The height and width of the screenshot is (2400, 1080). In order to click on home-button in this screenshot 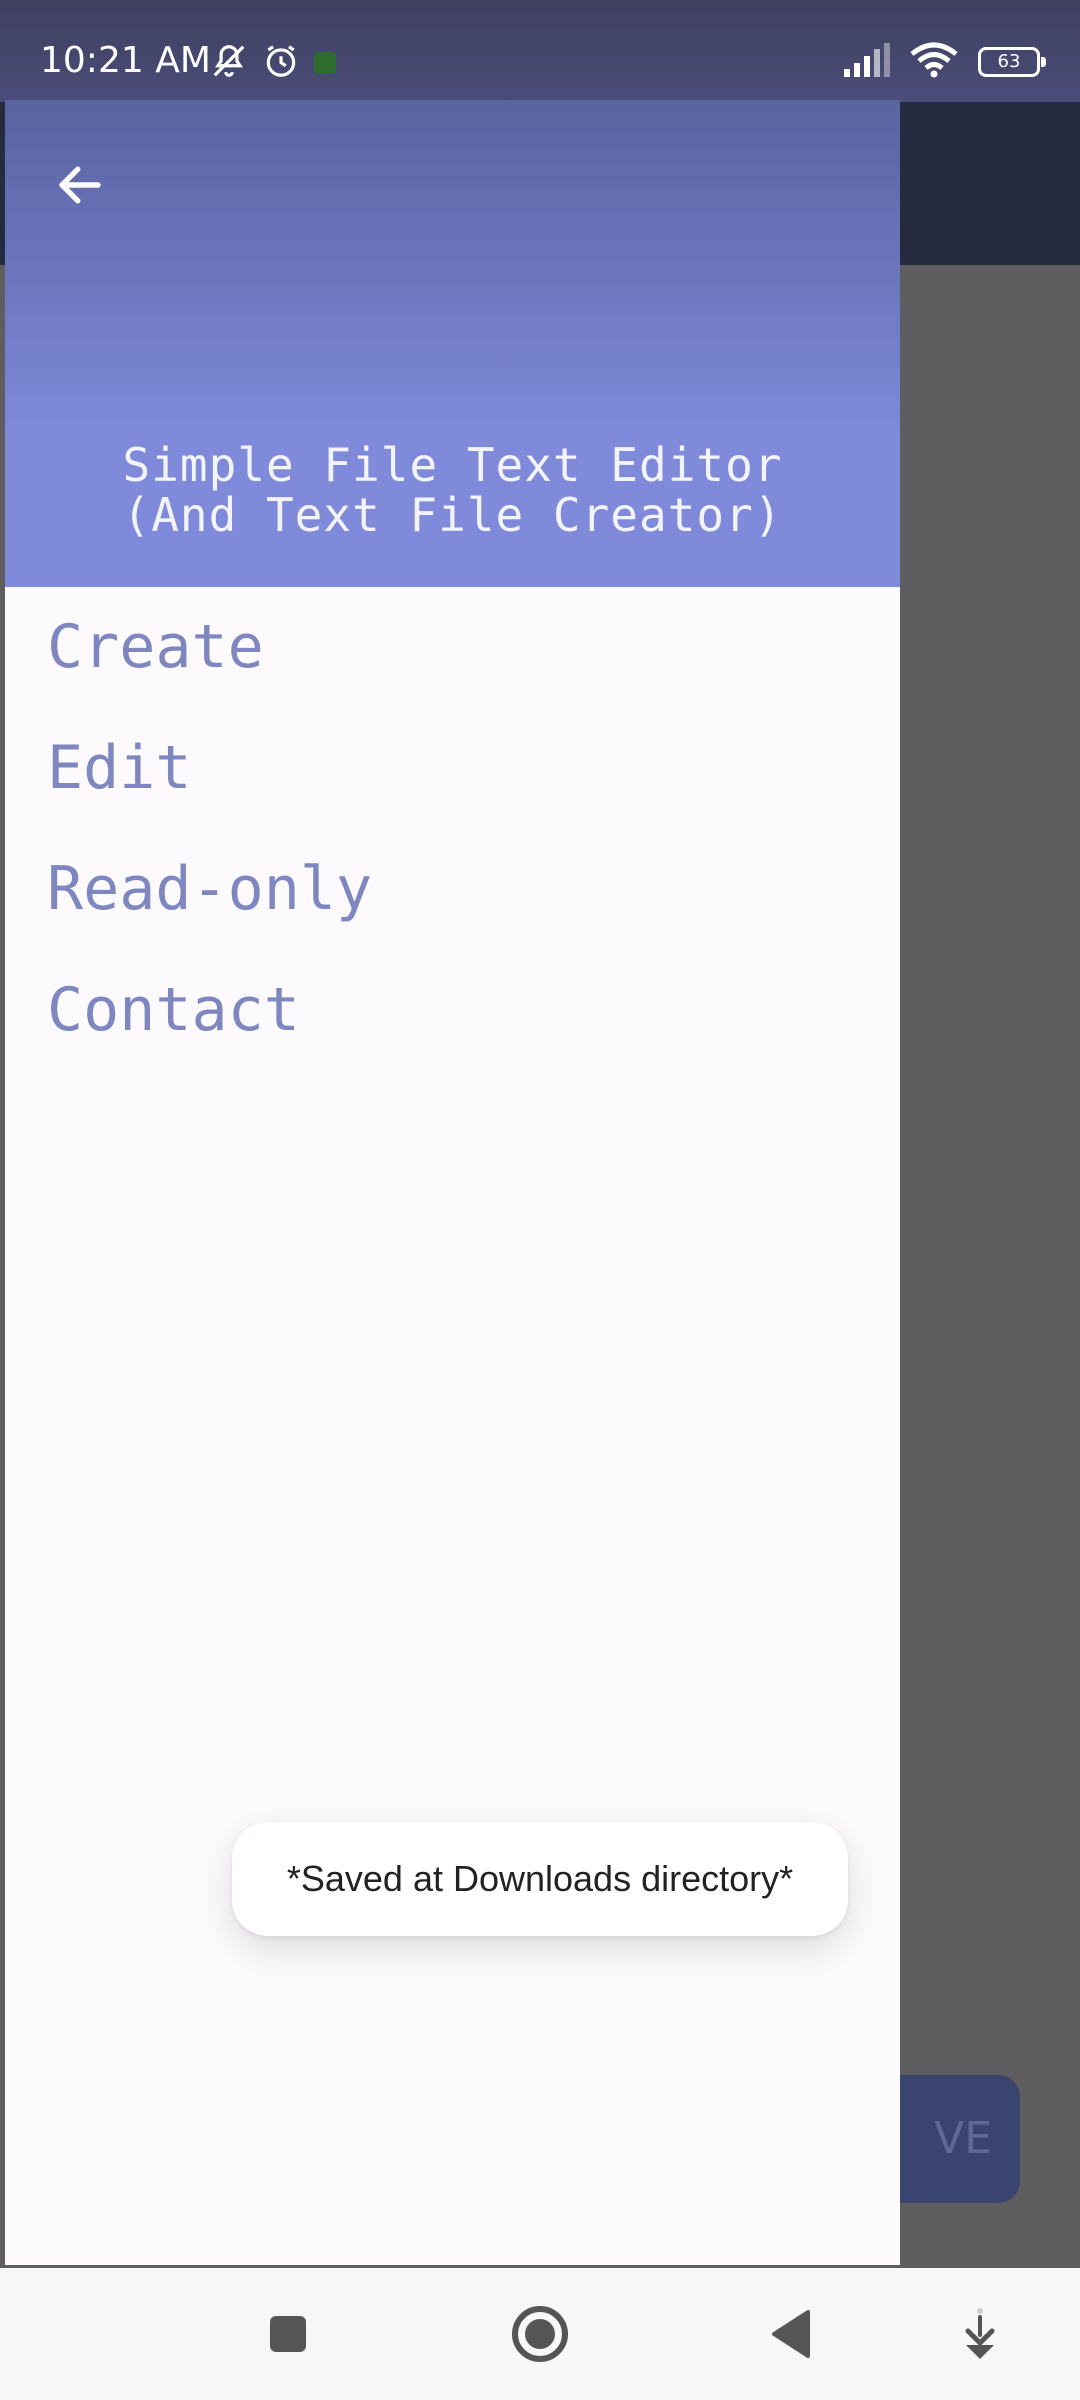, I will do `click(540, 2334)`.